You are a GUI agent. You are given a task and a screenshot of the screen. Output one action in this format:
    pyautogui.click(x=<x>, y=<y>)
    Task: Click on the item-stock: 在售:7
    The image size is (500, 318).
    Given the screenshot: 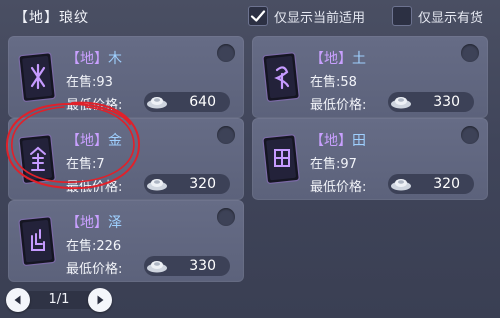 What is the action you would take?
    pyautogui.click(x=85, y=164)
    